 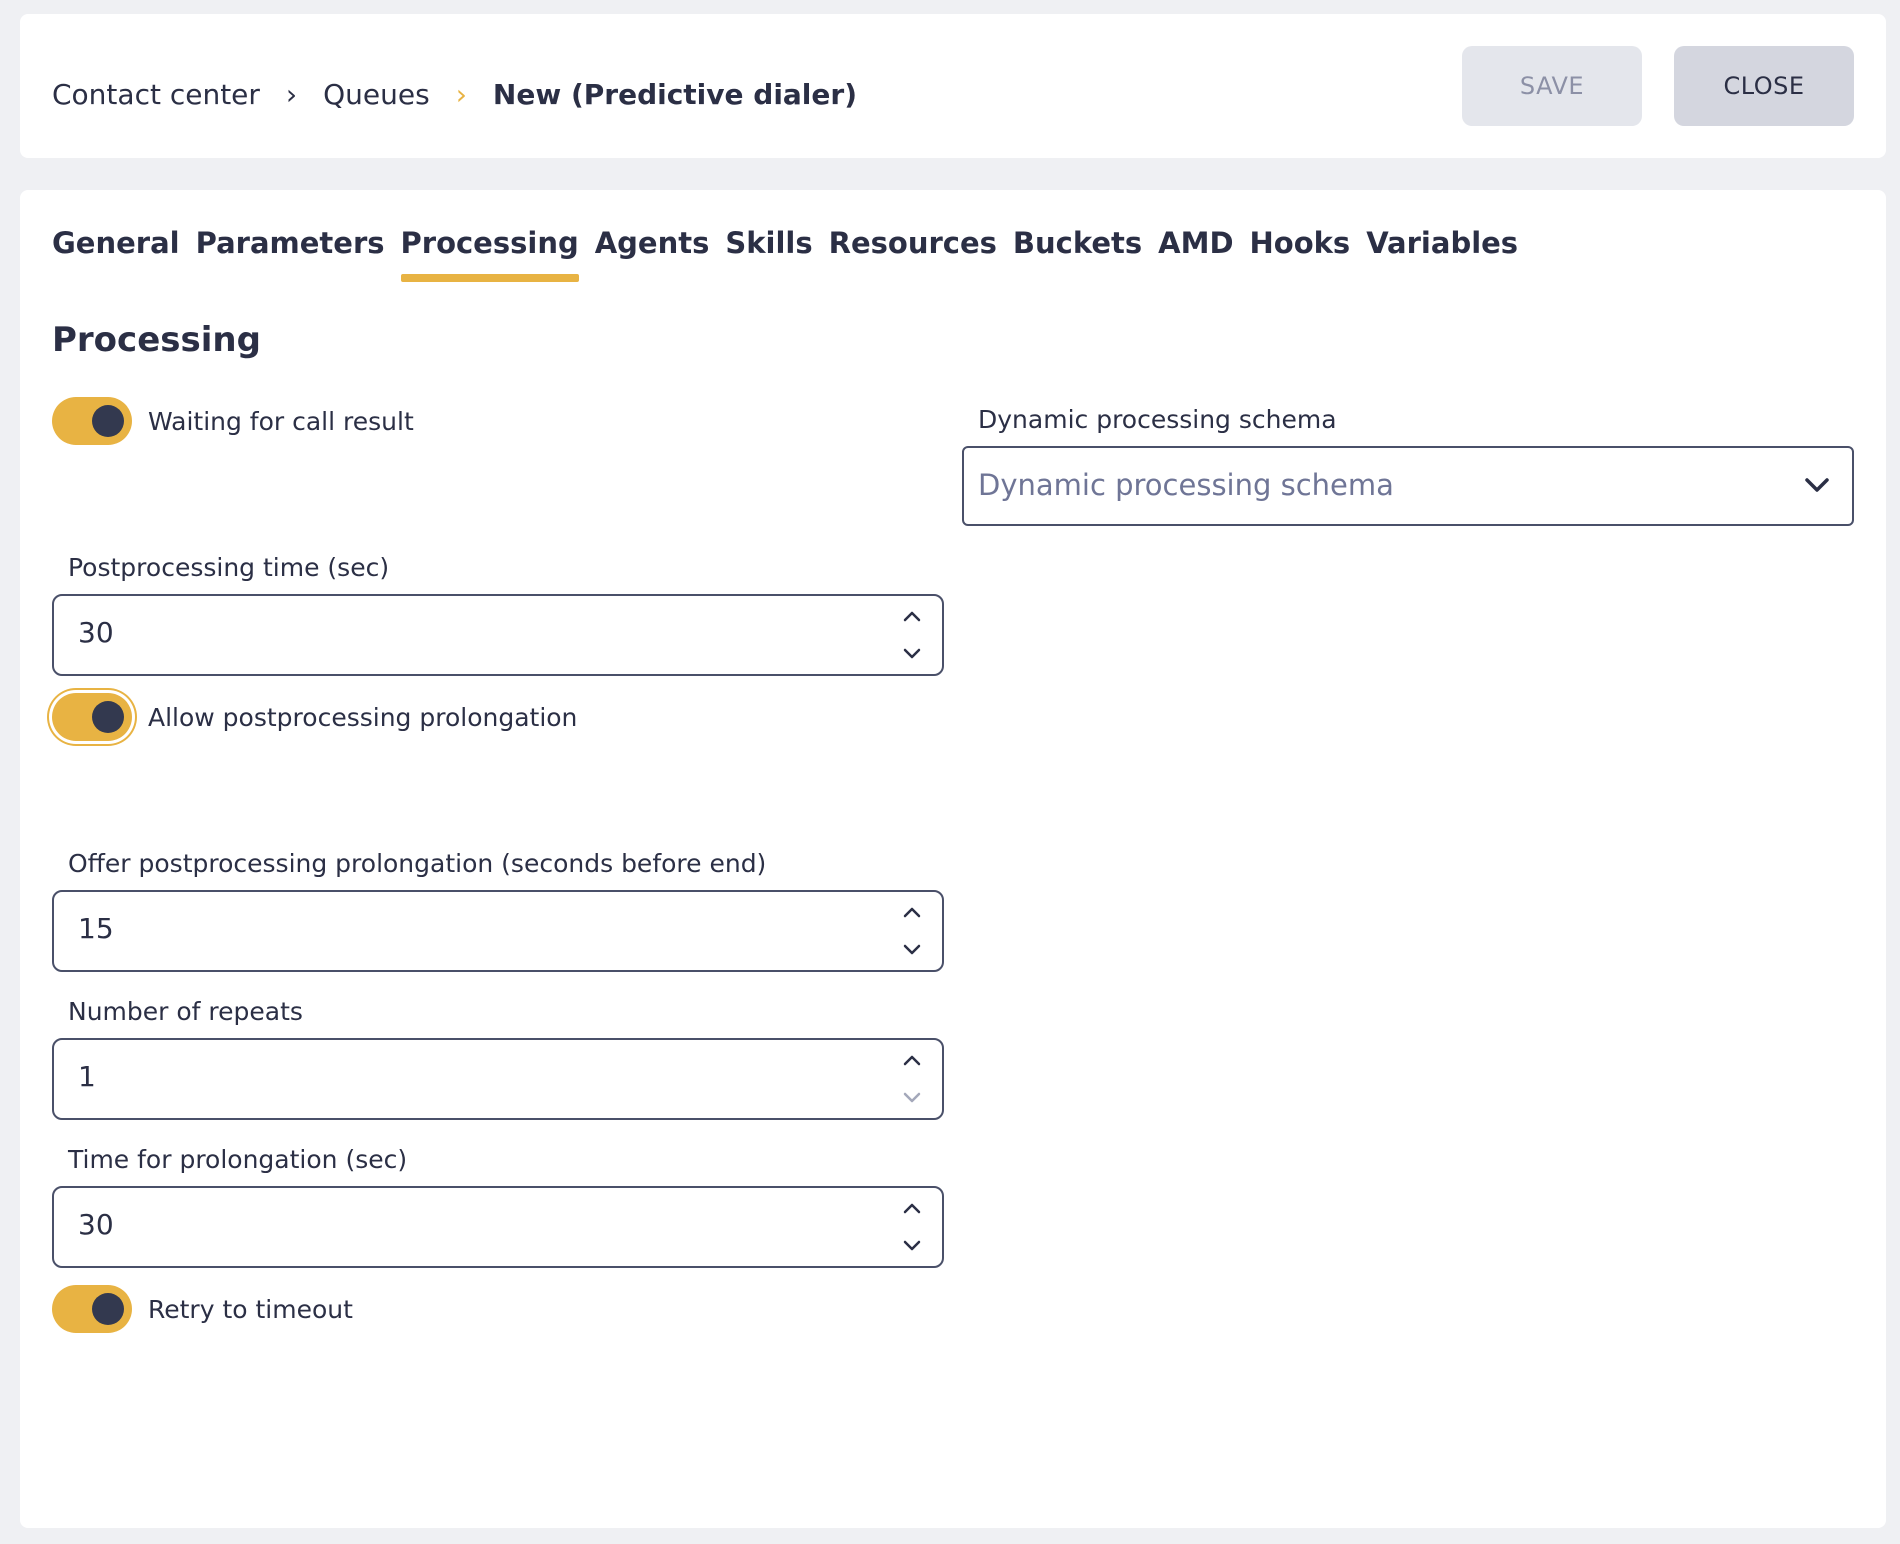 I want to click on retry-to-timeout-toggle, so click(x=92, y=1309).